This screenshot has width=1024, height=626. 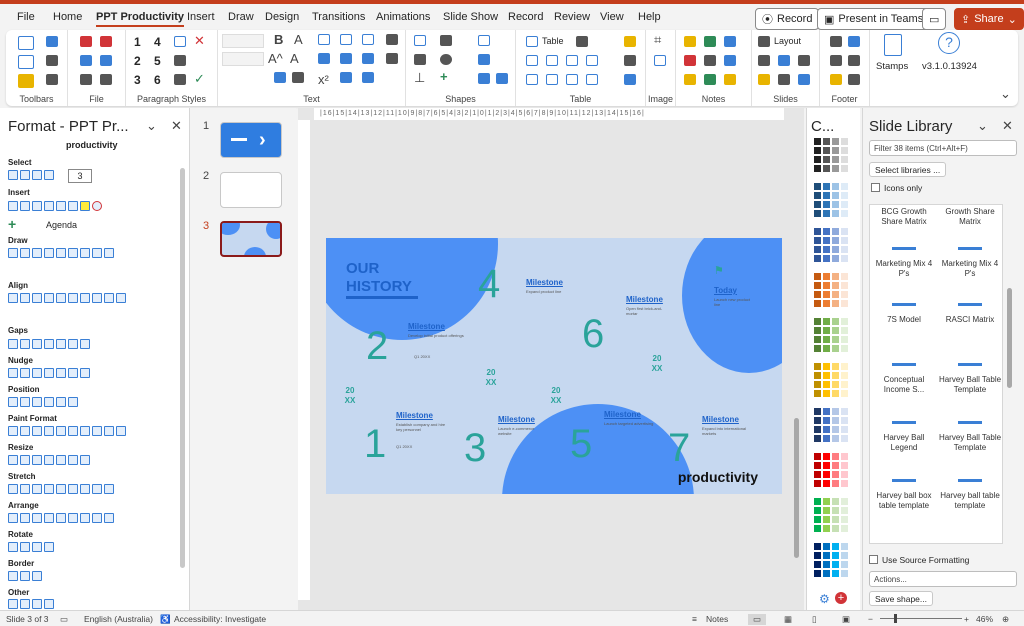 What do you see at coordinates (25, 253) in the screenshot?
I see `rect-icon` at bounding box center [25, 253].